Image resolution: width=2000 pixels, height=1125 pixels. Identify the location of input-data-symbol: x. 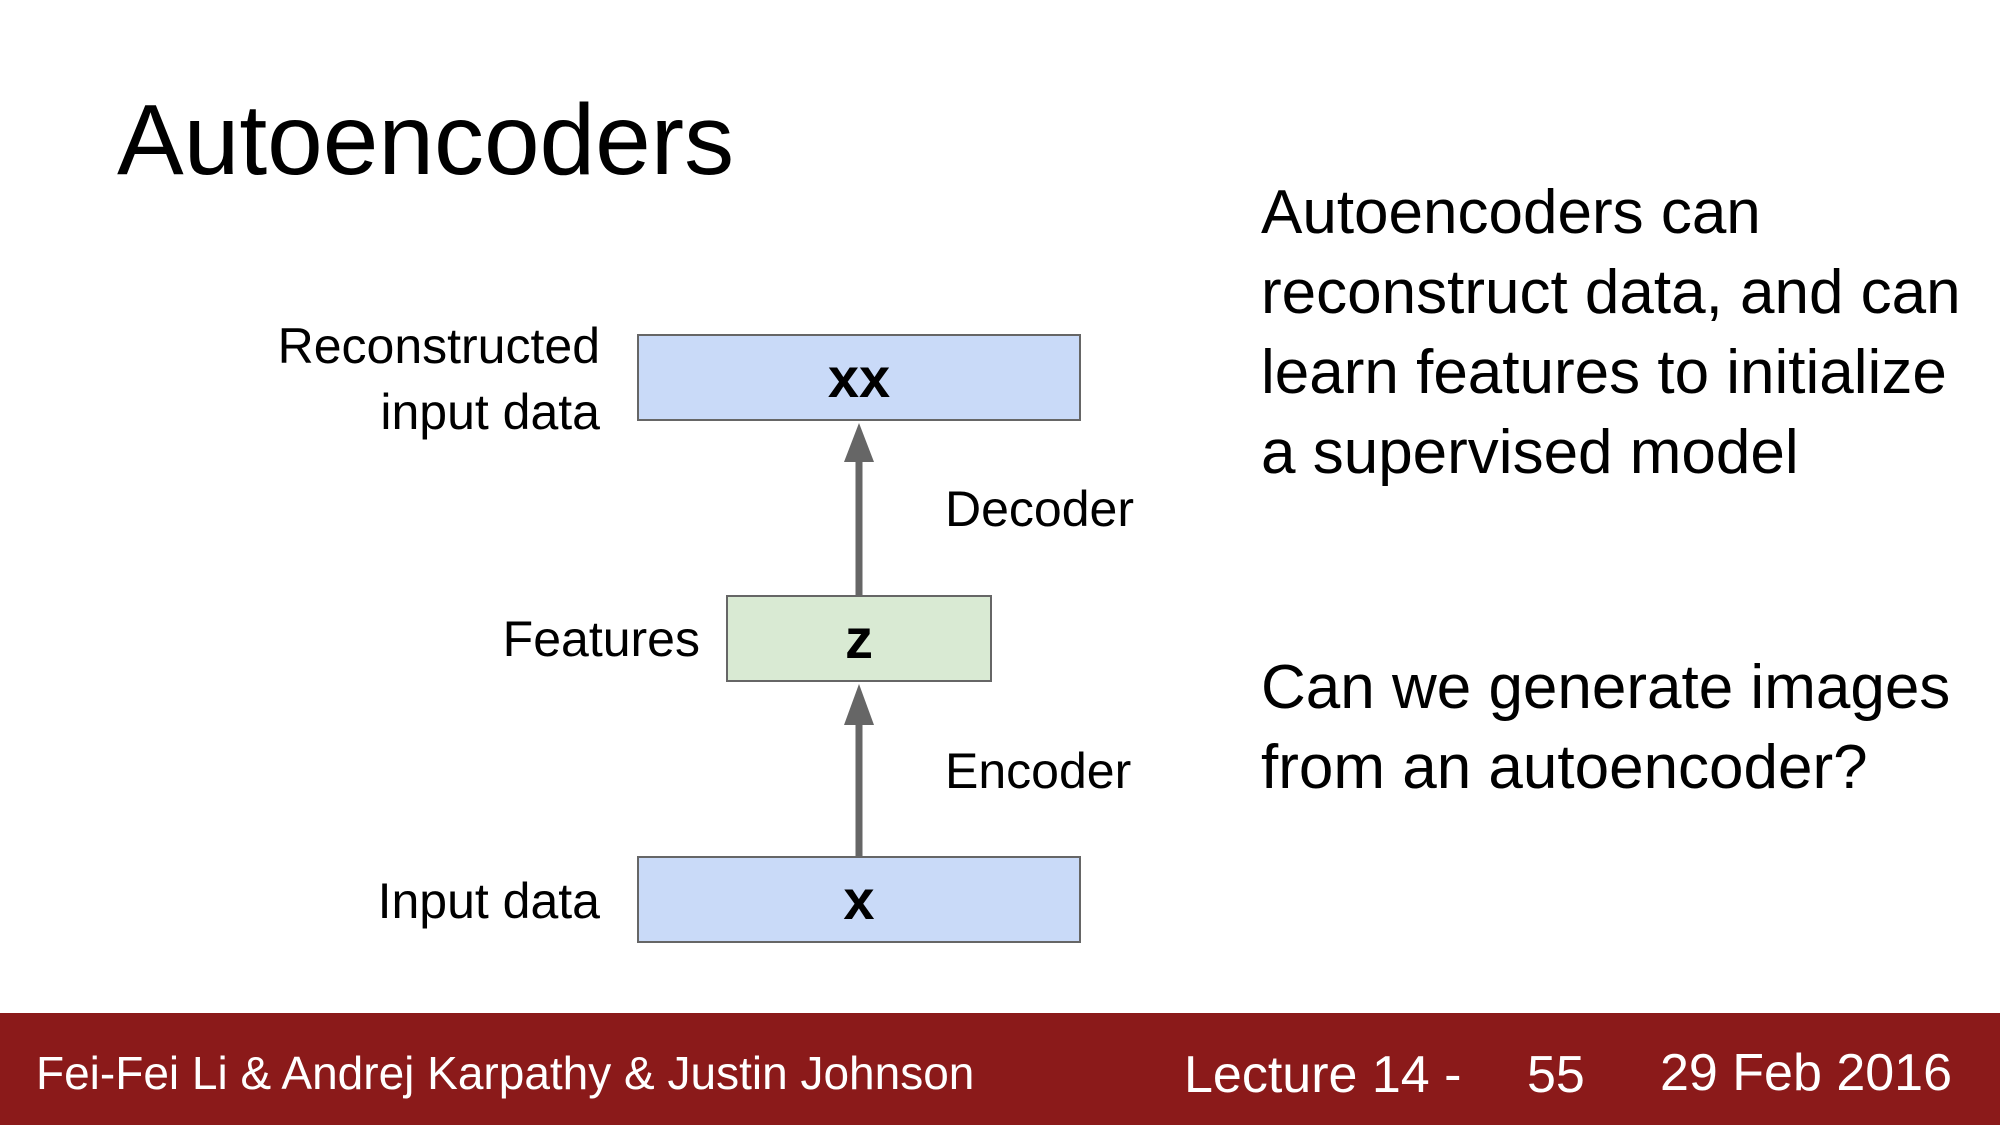
(859, 899).